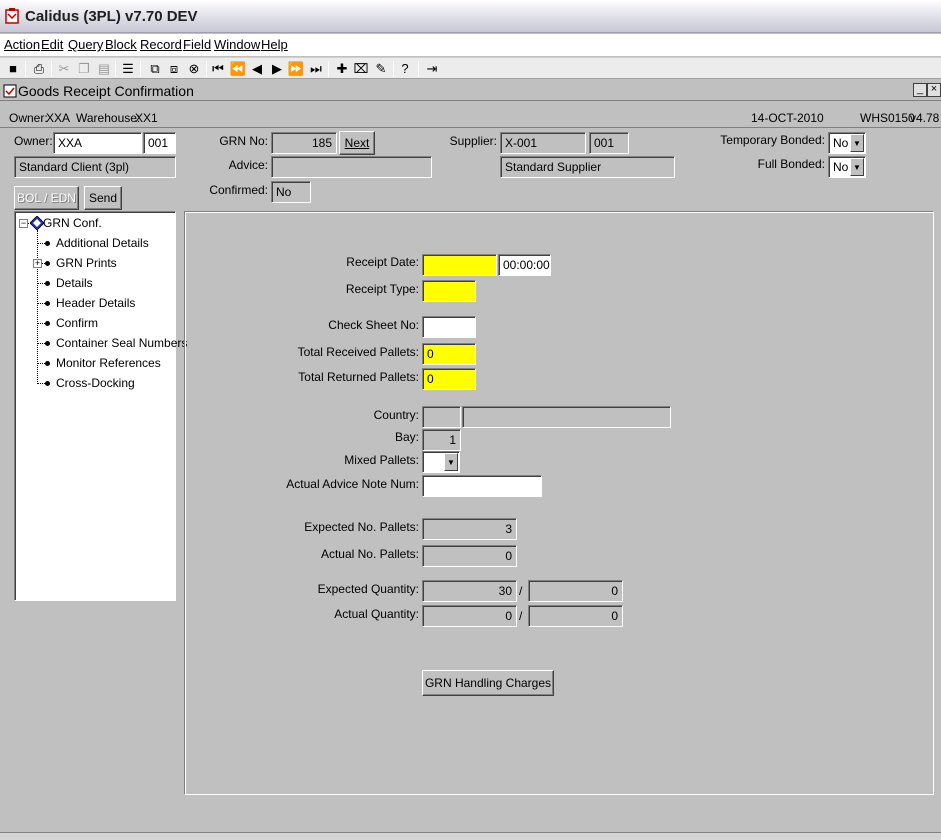  I want to click on tree-item-header-details: Header Details, so click(95, 303).